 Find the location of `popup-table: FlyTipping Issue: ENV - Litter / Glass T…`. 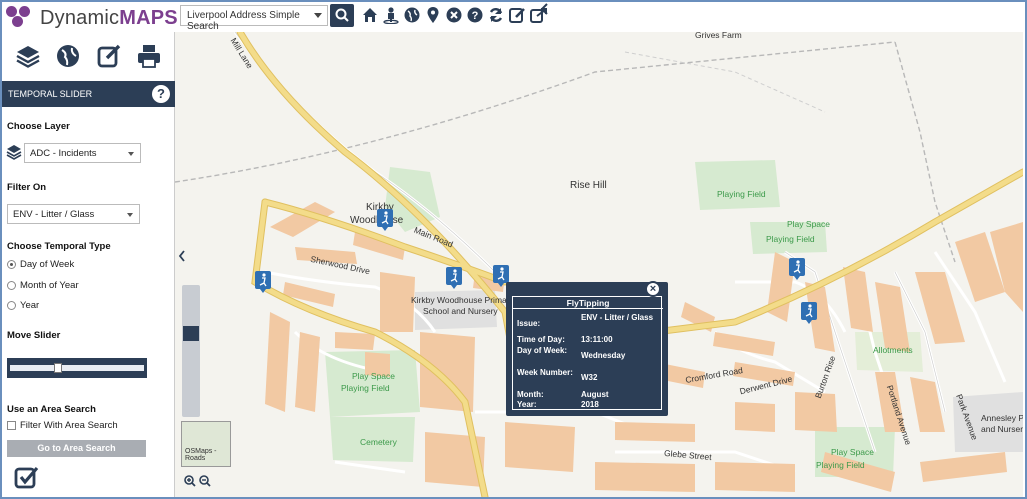

popup-table: FlyTipping Issue: ENV - Litter / Glass T… is located at coordinates (587, 353).